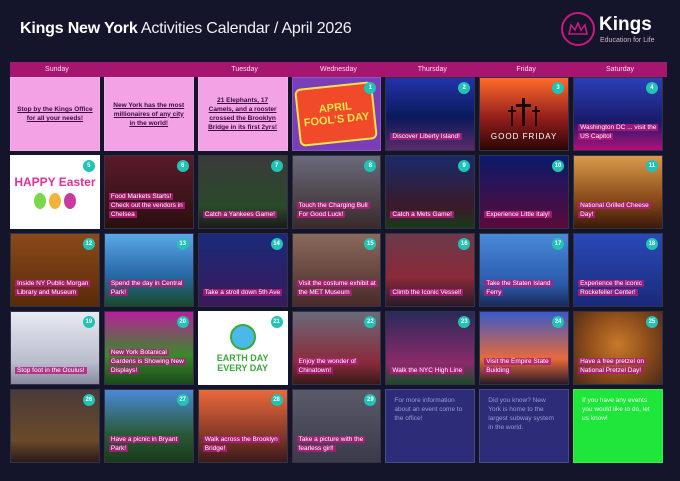  Describe the element at coordinates (182, 244) in the screenshot. I see `day-number: 13` at that location.